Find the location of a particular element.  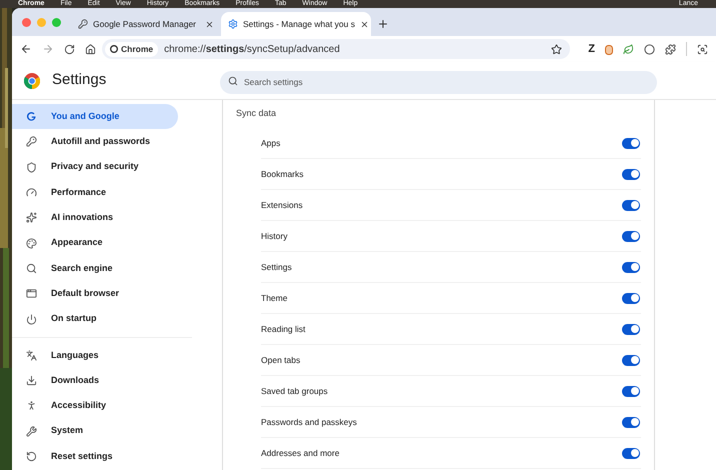

circle-icon is located at coordinates (649, 49).